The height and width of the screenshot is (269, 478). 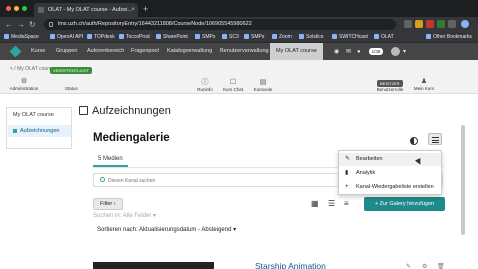 I want to click on status-label: Status, so click(x=71, y=88).